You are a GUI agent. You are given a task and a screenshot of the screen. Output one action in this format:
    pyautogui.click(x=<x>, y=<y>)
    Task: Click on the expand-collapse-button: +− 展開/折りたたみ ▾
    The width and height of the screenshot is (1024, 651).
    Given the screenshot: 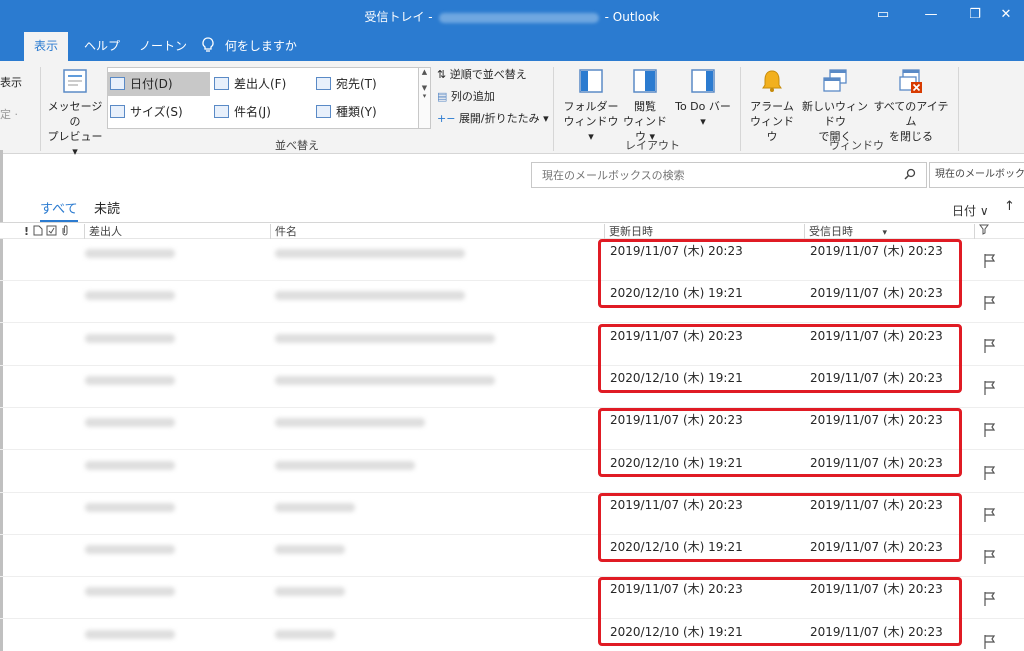 What is the action you would take?
    pyautogui.click(x=493, y=119)
    